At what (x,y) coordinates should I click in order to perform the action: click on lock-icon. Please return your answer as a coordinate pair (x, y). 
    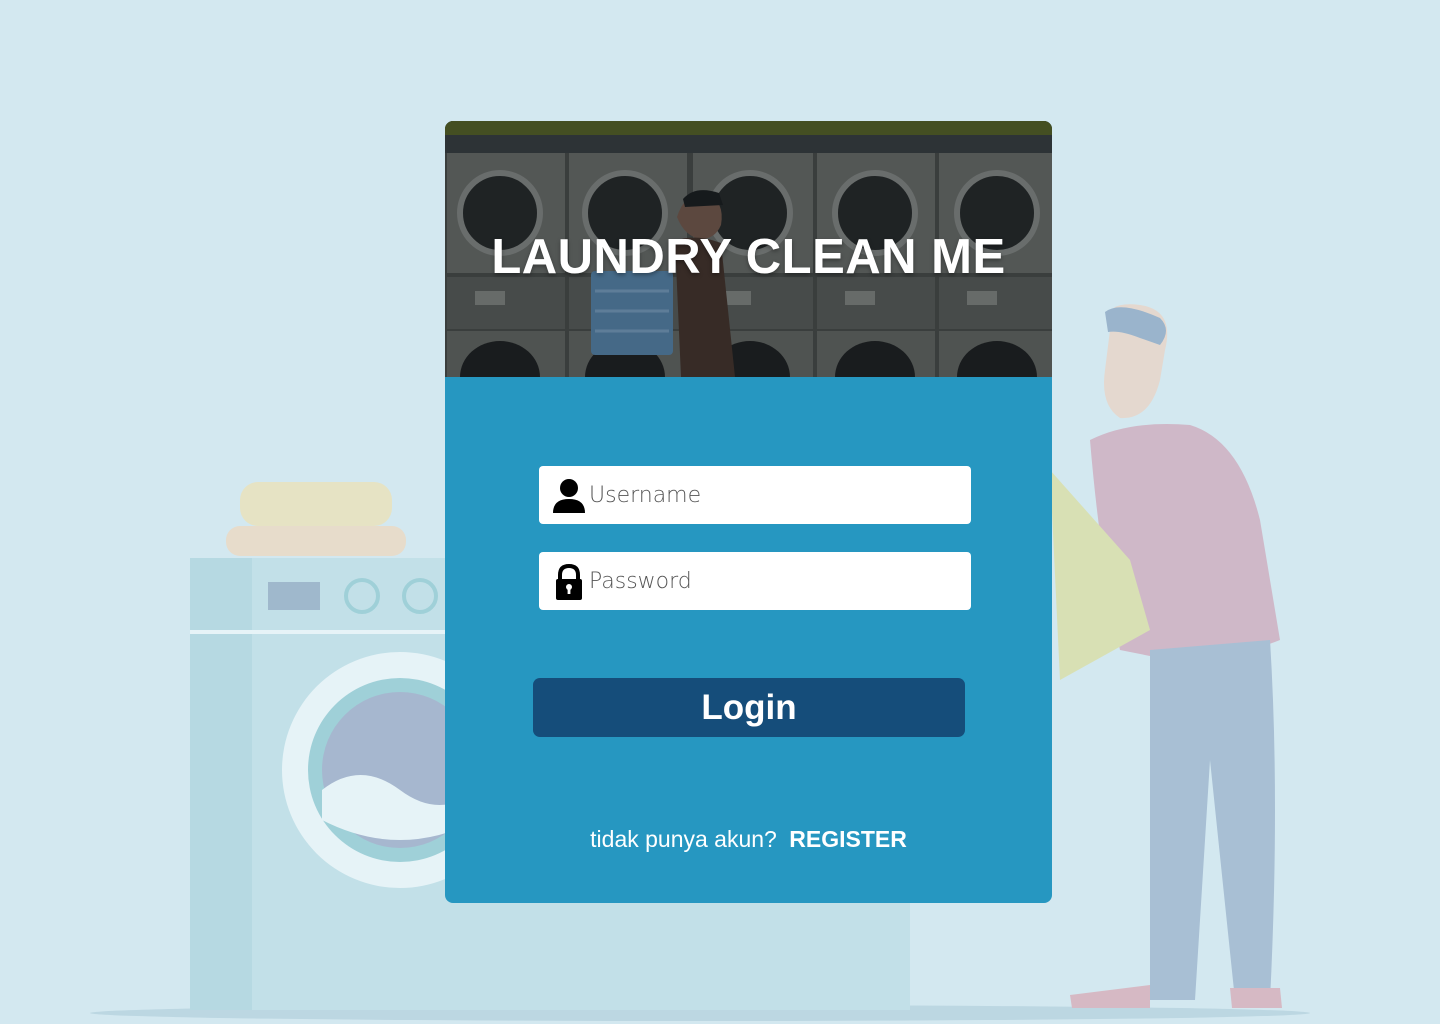
    Looking at the image, I should click on (569, 582).